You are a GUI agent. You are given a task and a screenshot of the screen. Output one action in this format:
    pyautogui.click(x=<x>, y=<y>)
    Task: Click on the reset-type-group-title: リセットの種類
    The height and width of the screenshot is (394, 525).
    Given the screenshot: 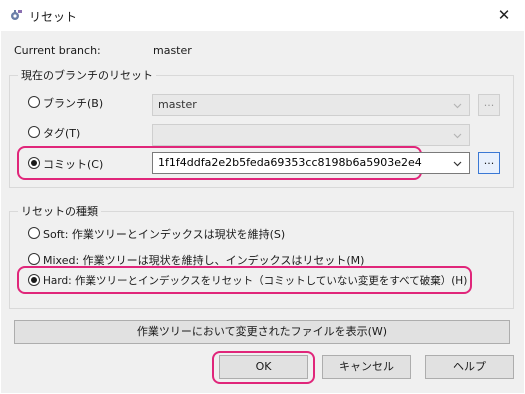 What is the action you would take?
    pyautogui.click(x=59, y=211)
    